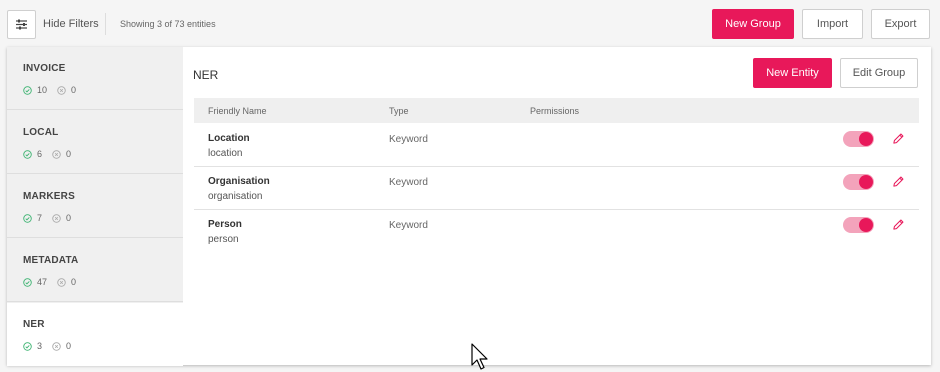 The image size is (940, 372). I want to click on table-header: Friendly Name Type Permissions, so click(556, 110).